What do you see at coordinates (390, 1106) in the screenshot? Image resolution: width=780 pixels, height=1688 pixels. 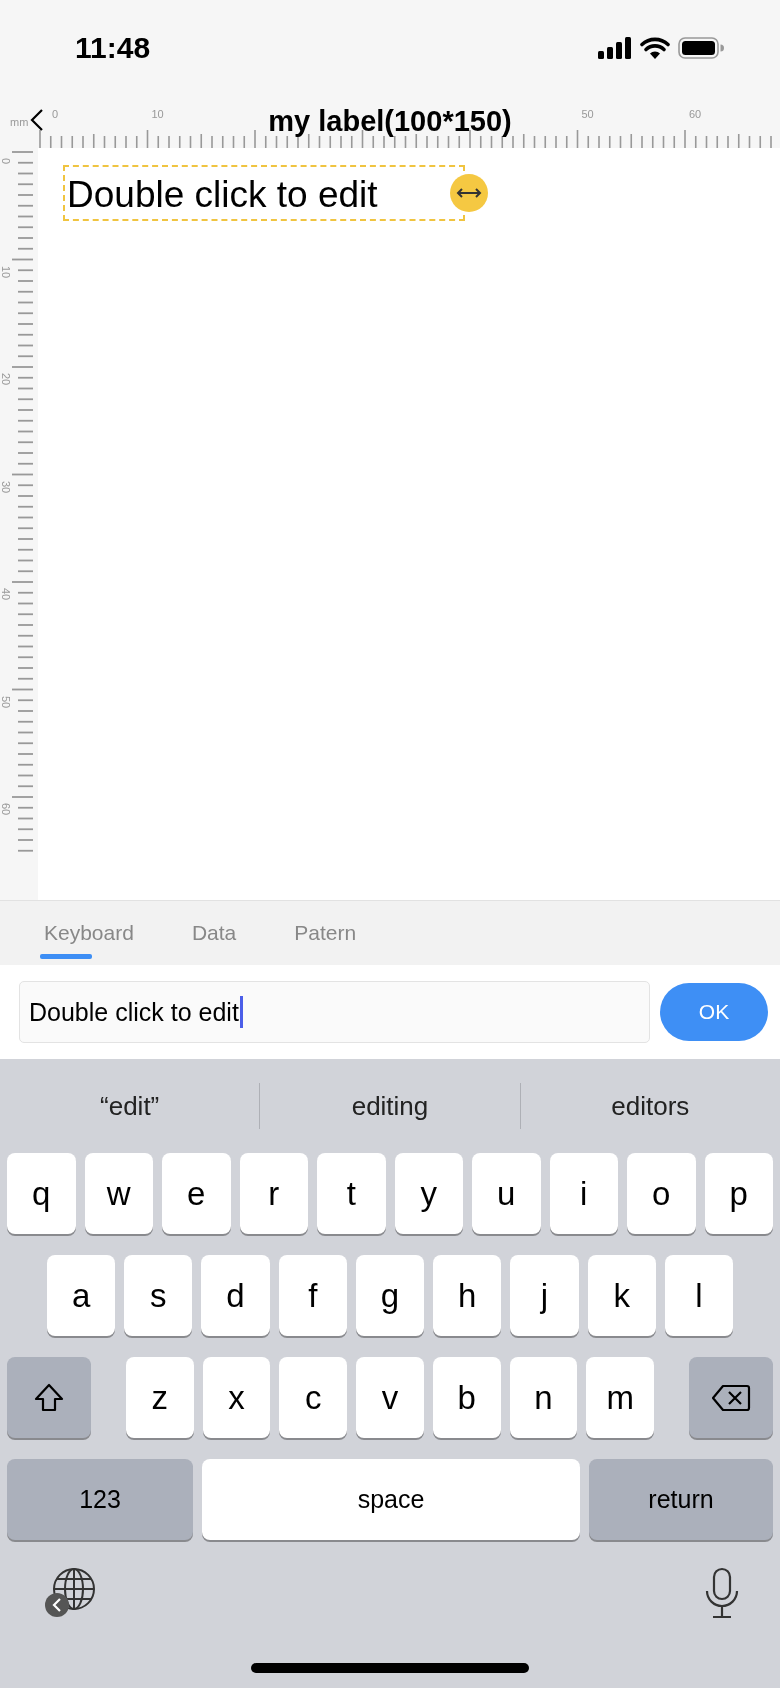 I see `word-suggestion: editing` at bounding box center [390, 1106].